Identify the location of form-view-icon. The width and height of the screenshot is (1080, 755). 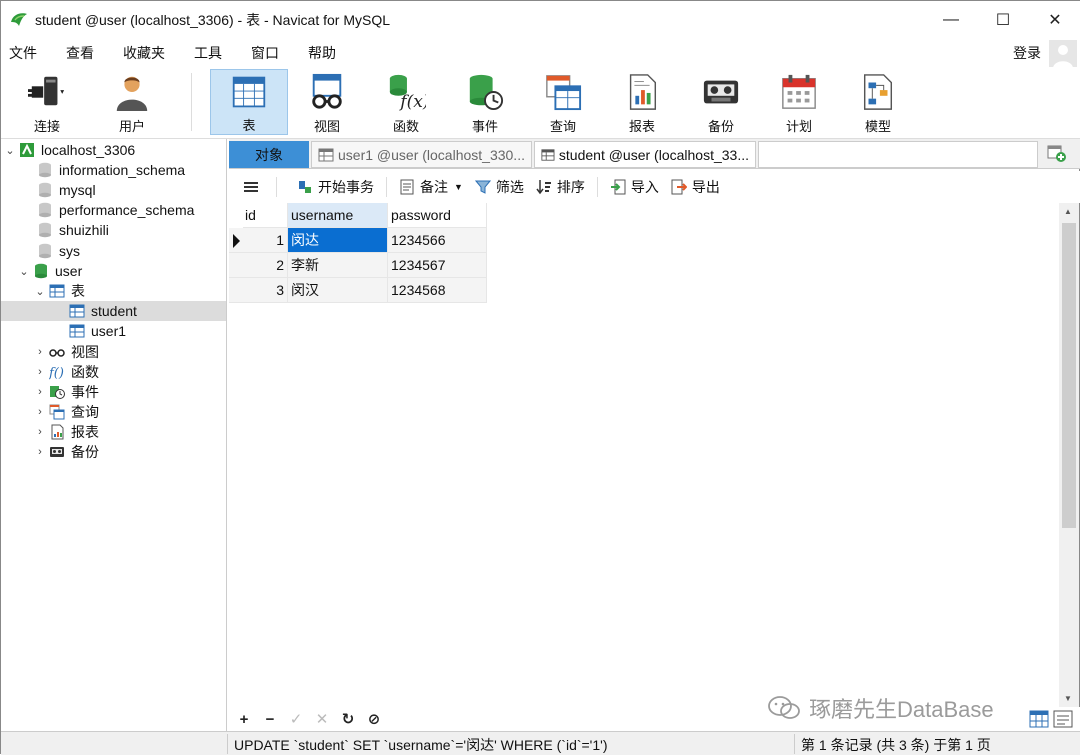
(1063, 719).